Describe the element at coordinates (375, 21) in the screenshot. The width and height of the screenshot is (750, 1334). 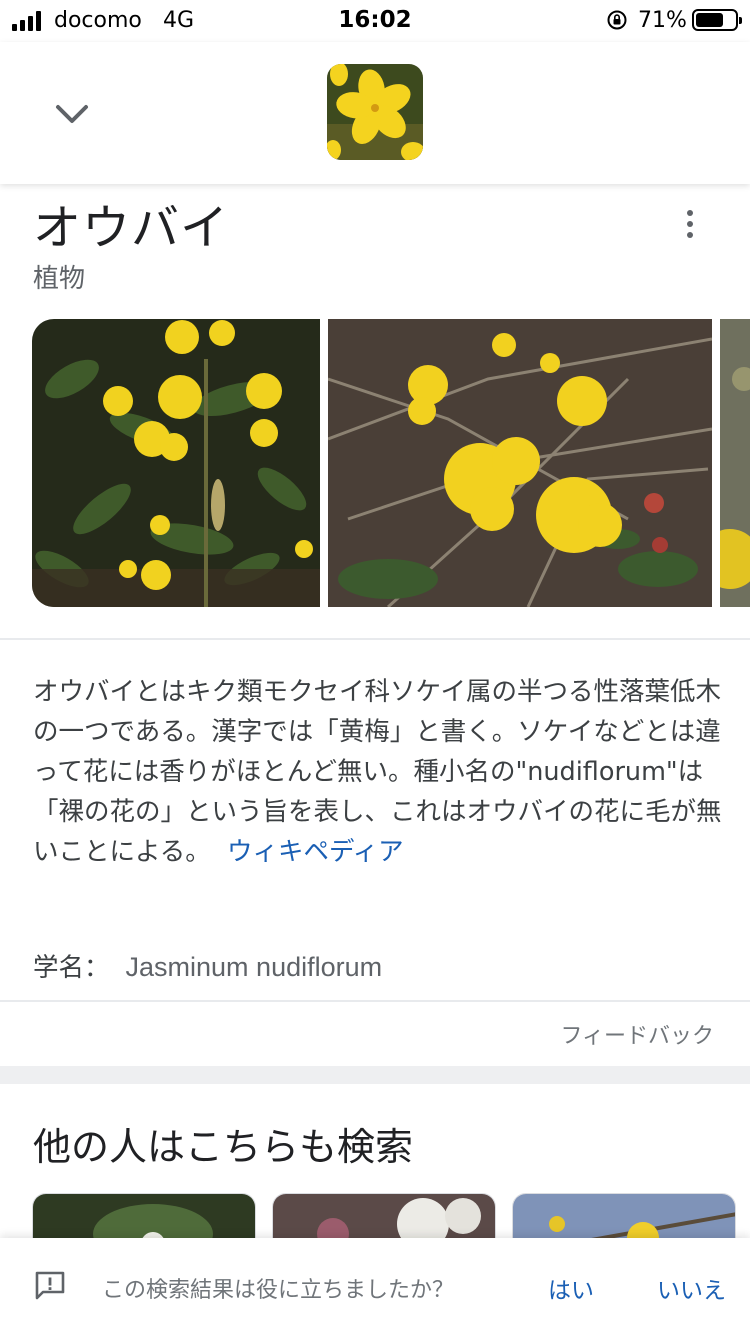
I see `status-bar: docomo 4G 16:02 71%` at that location.